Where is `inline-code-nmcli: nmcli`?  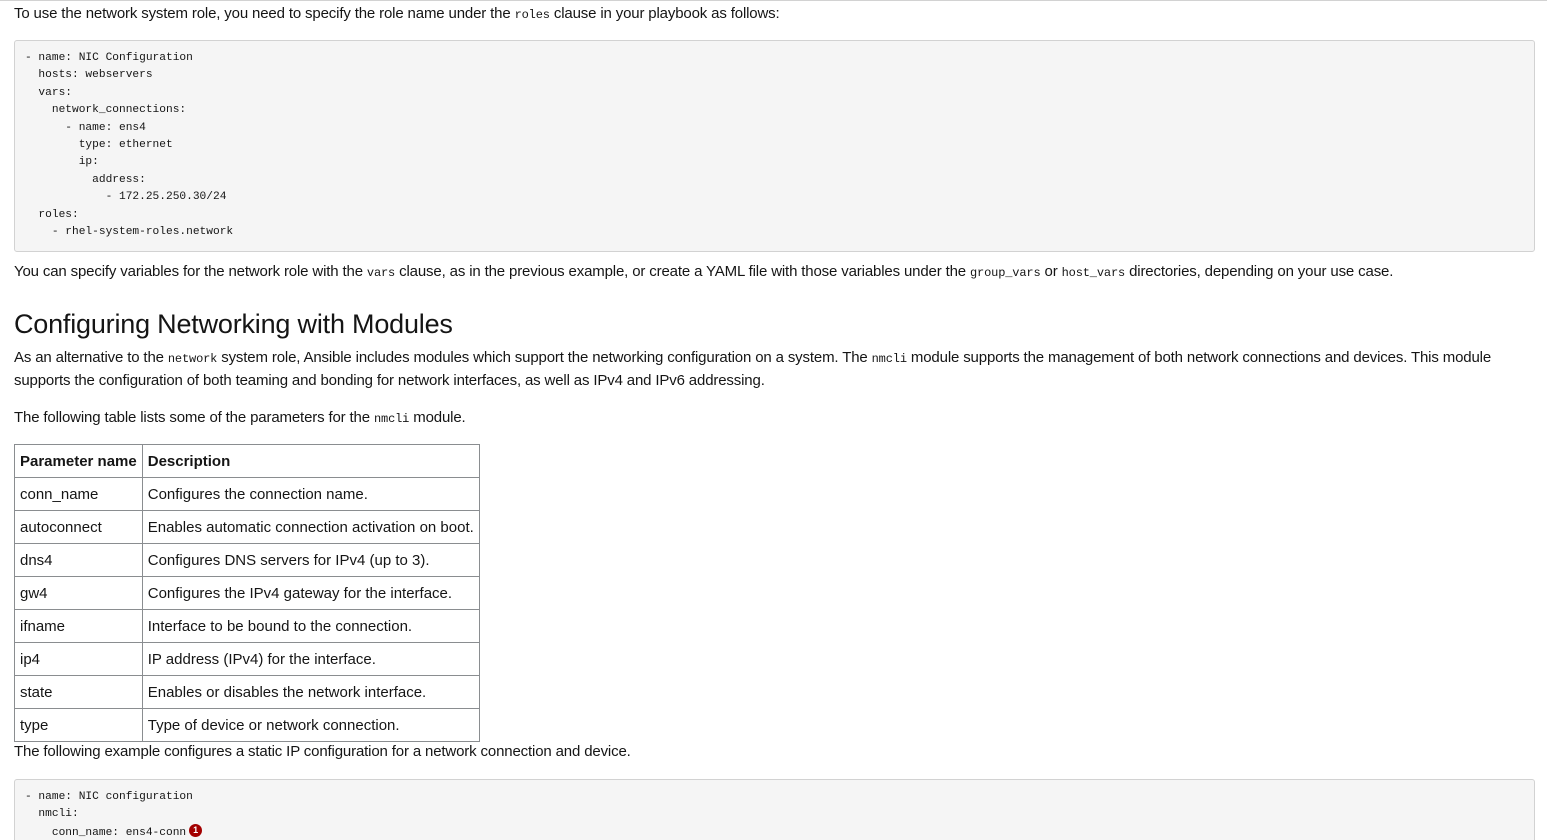 inline-code-nmcli: nmcli is located at coordinates (889, 359).